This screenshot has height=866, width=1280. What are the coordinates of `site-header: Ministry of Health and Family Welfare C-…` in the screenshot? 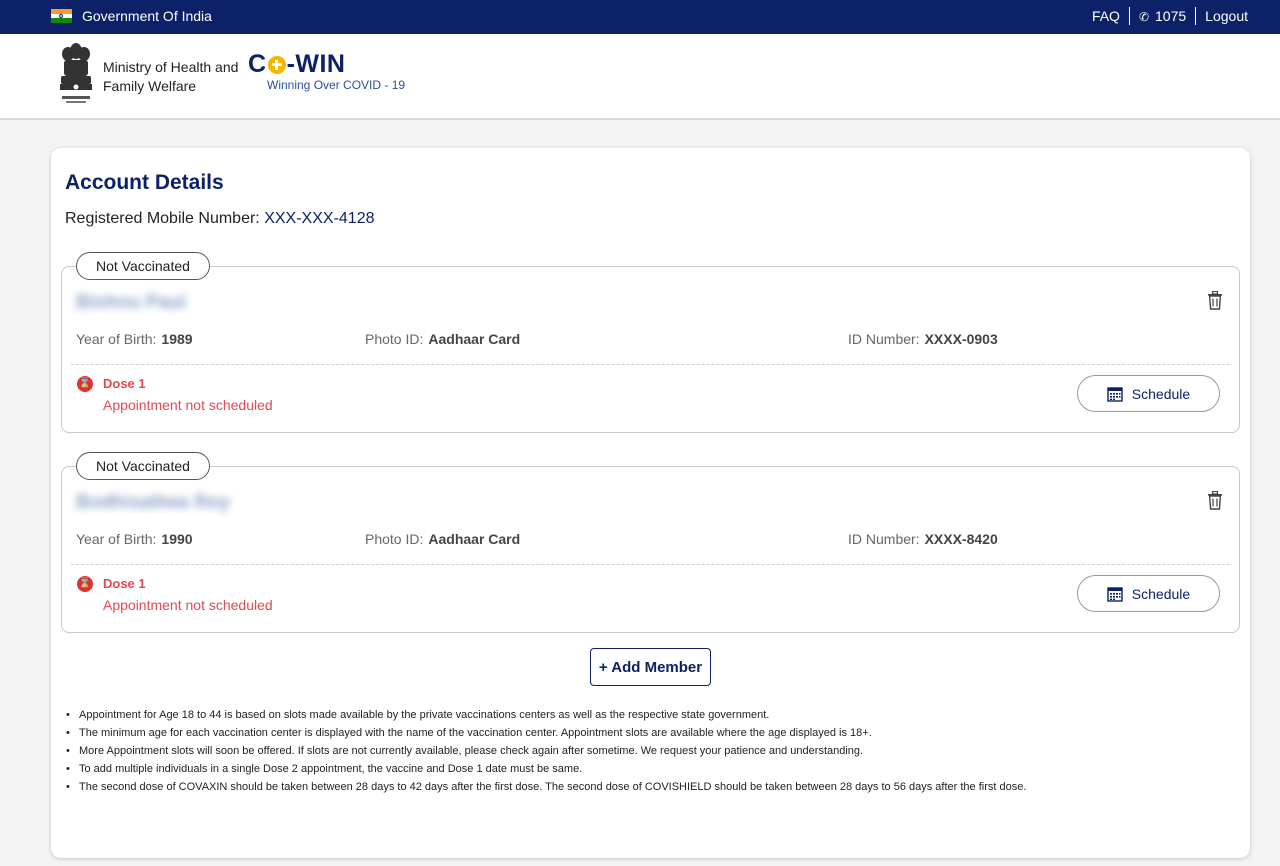 It's located at (640, 77).